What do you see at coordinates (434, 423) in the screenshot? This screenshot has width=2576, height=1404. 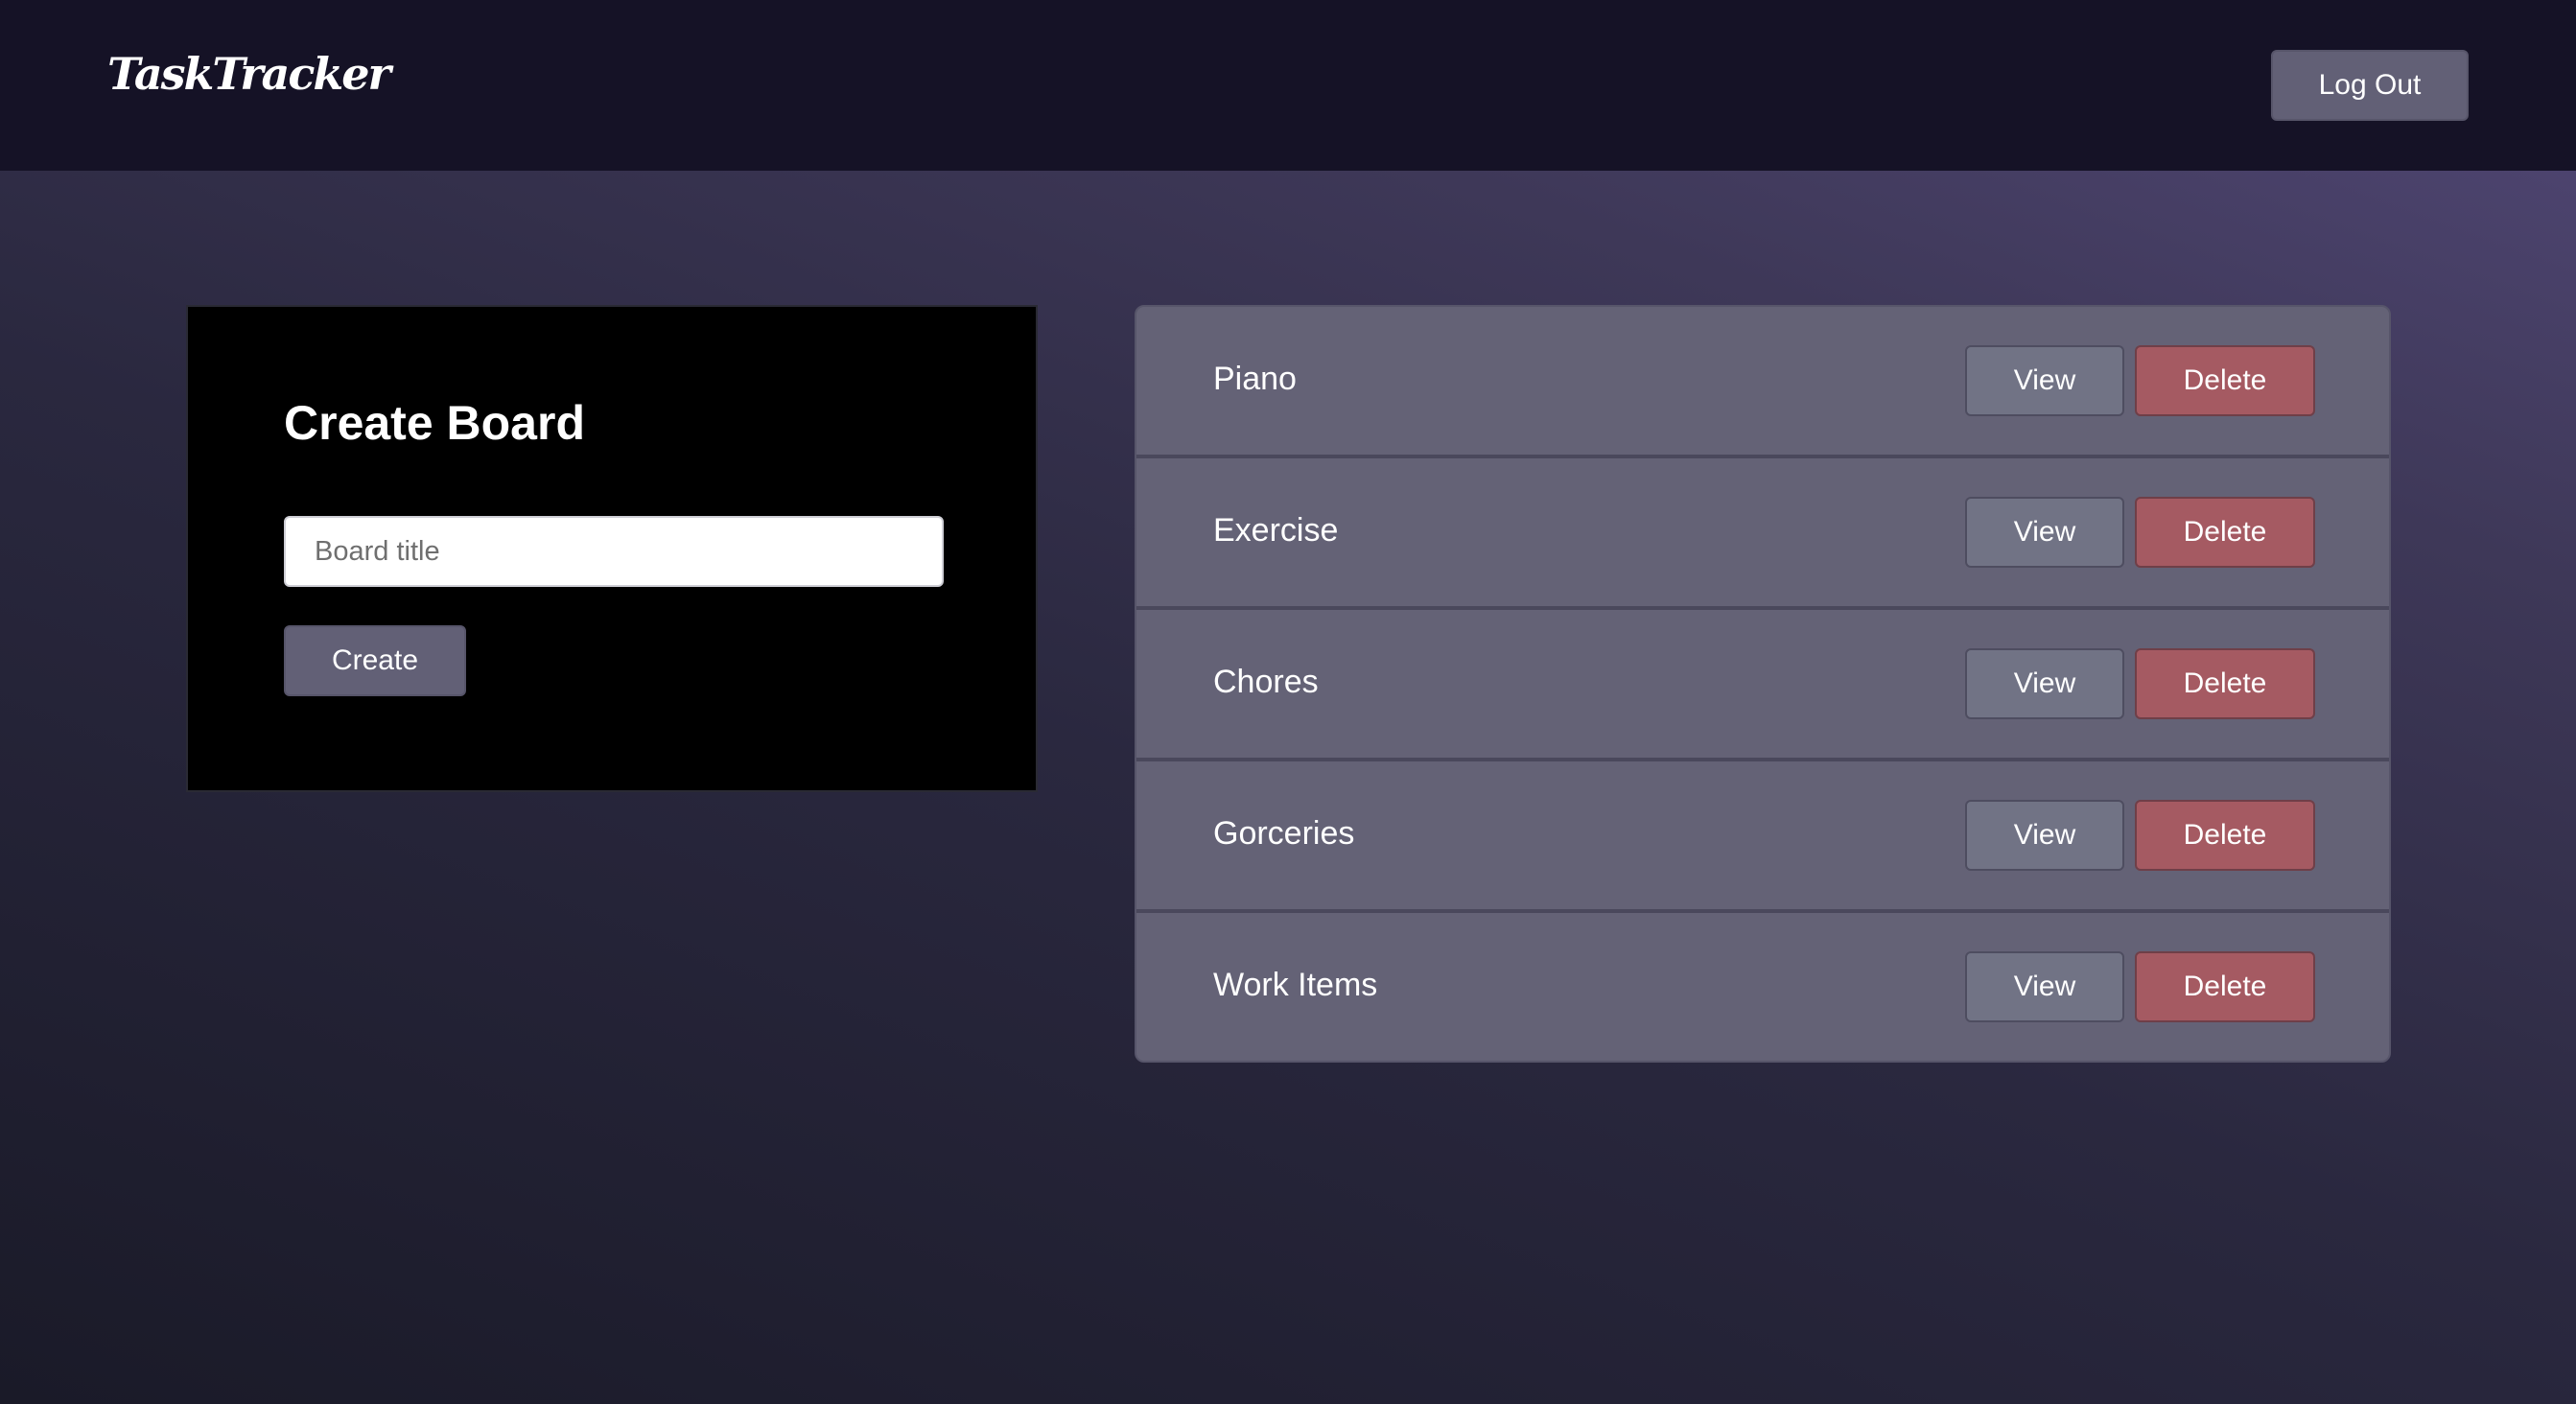 I see `create-board-title: Create Board` at bounding box center [434, 423].